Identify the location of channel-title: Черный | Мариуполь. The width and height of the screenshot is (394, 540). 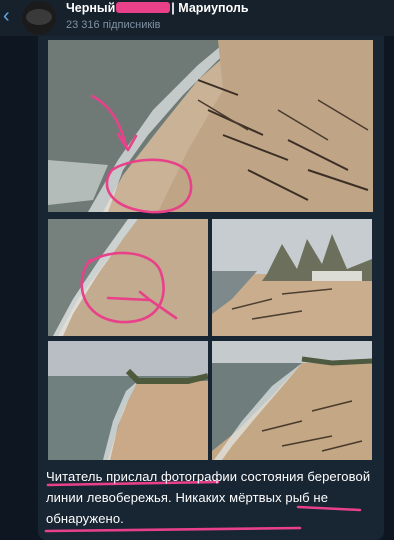
(157, 9).